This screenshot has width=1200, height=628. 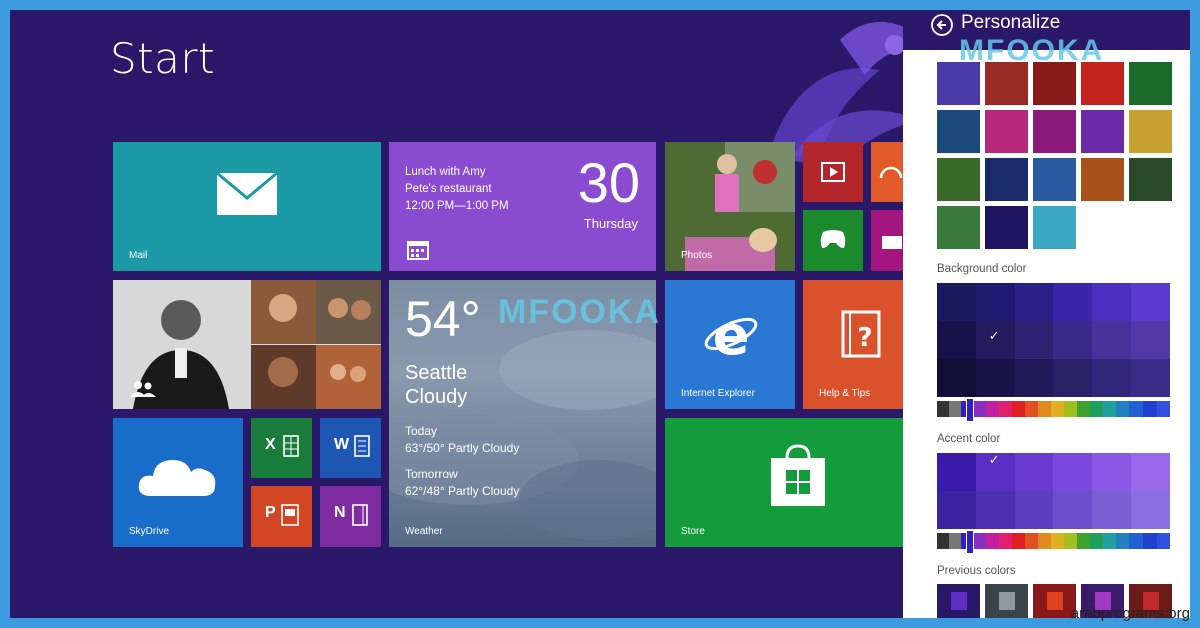 I want to click on help-tips-label: Help & Tips, so click(x=845, y=393).